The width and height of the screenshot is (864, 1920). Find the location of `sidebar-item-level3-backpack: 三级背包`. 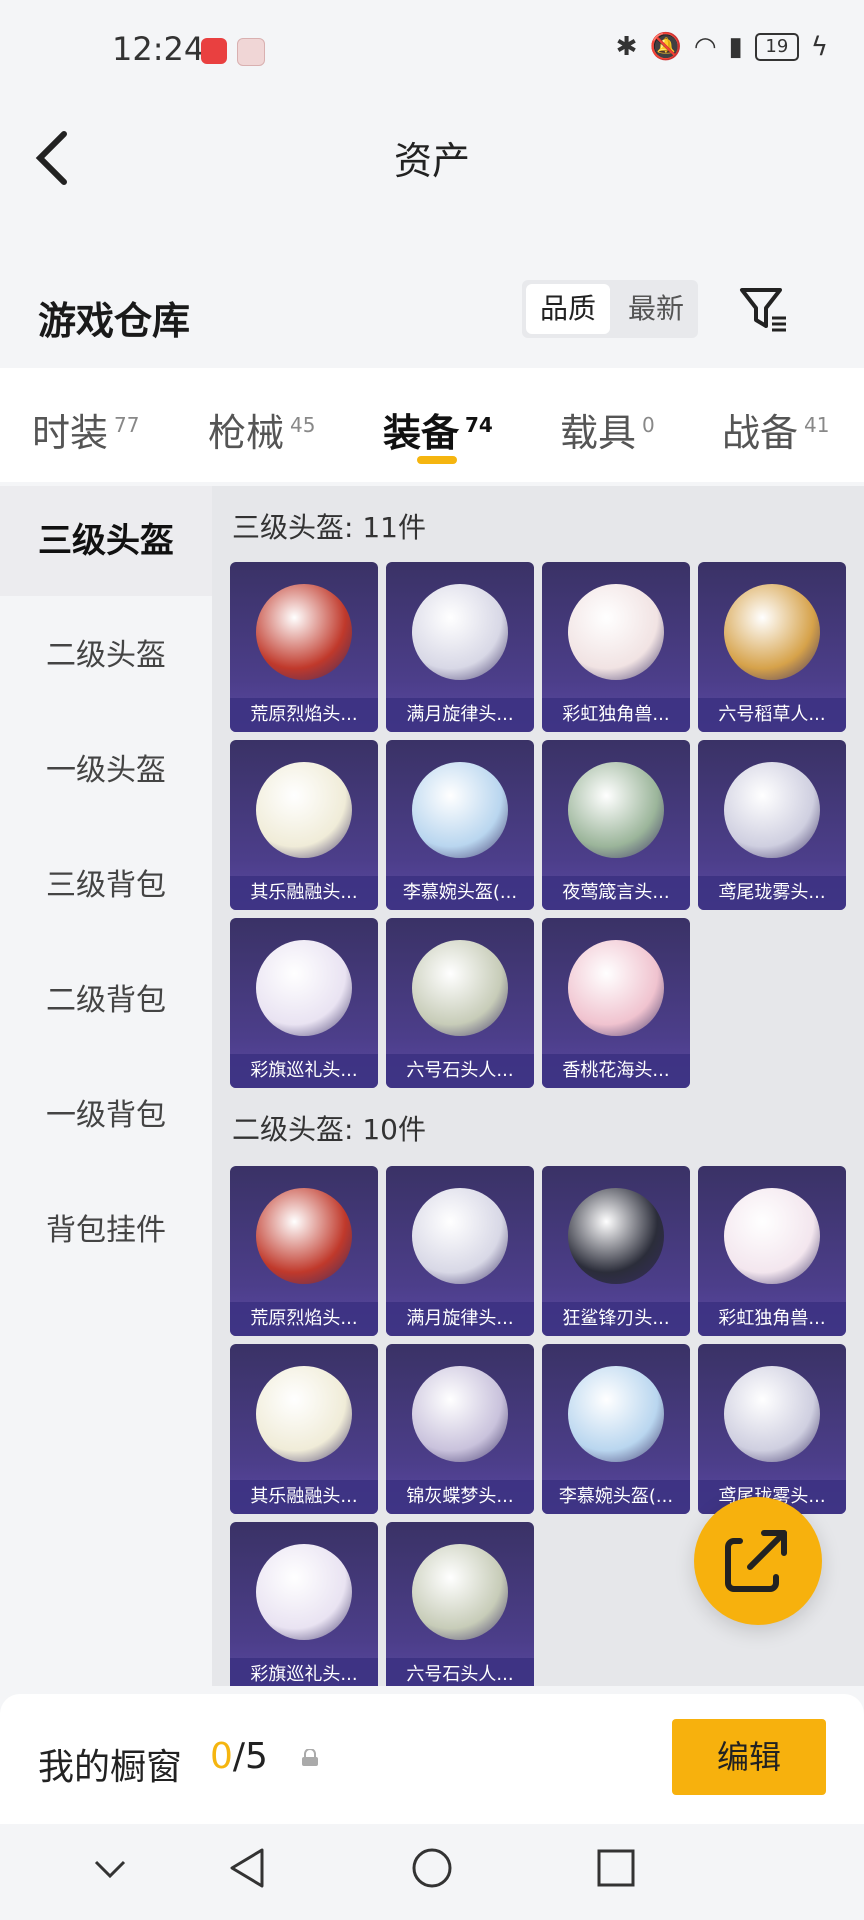

sidebar-item-level3-backpack: 三级背包 is located at coordinates (106, 886).